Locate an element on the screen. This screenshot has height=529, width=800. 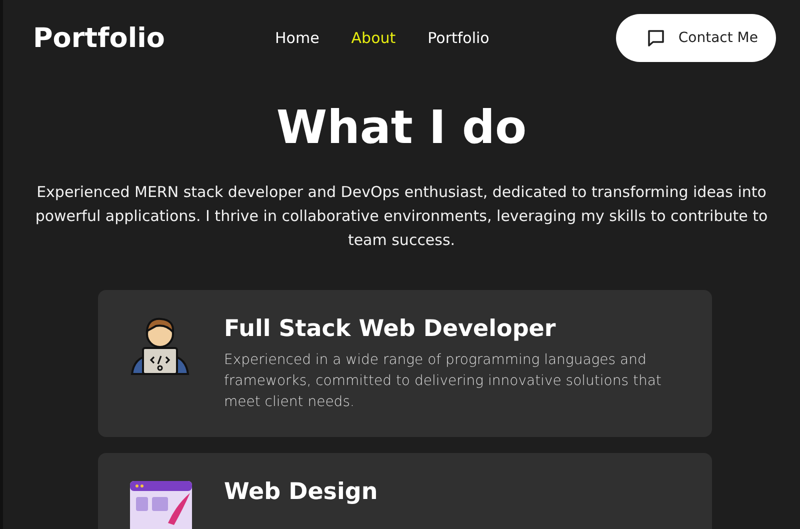
contact-button: Contact Me is located at coordinates (696, 38).